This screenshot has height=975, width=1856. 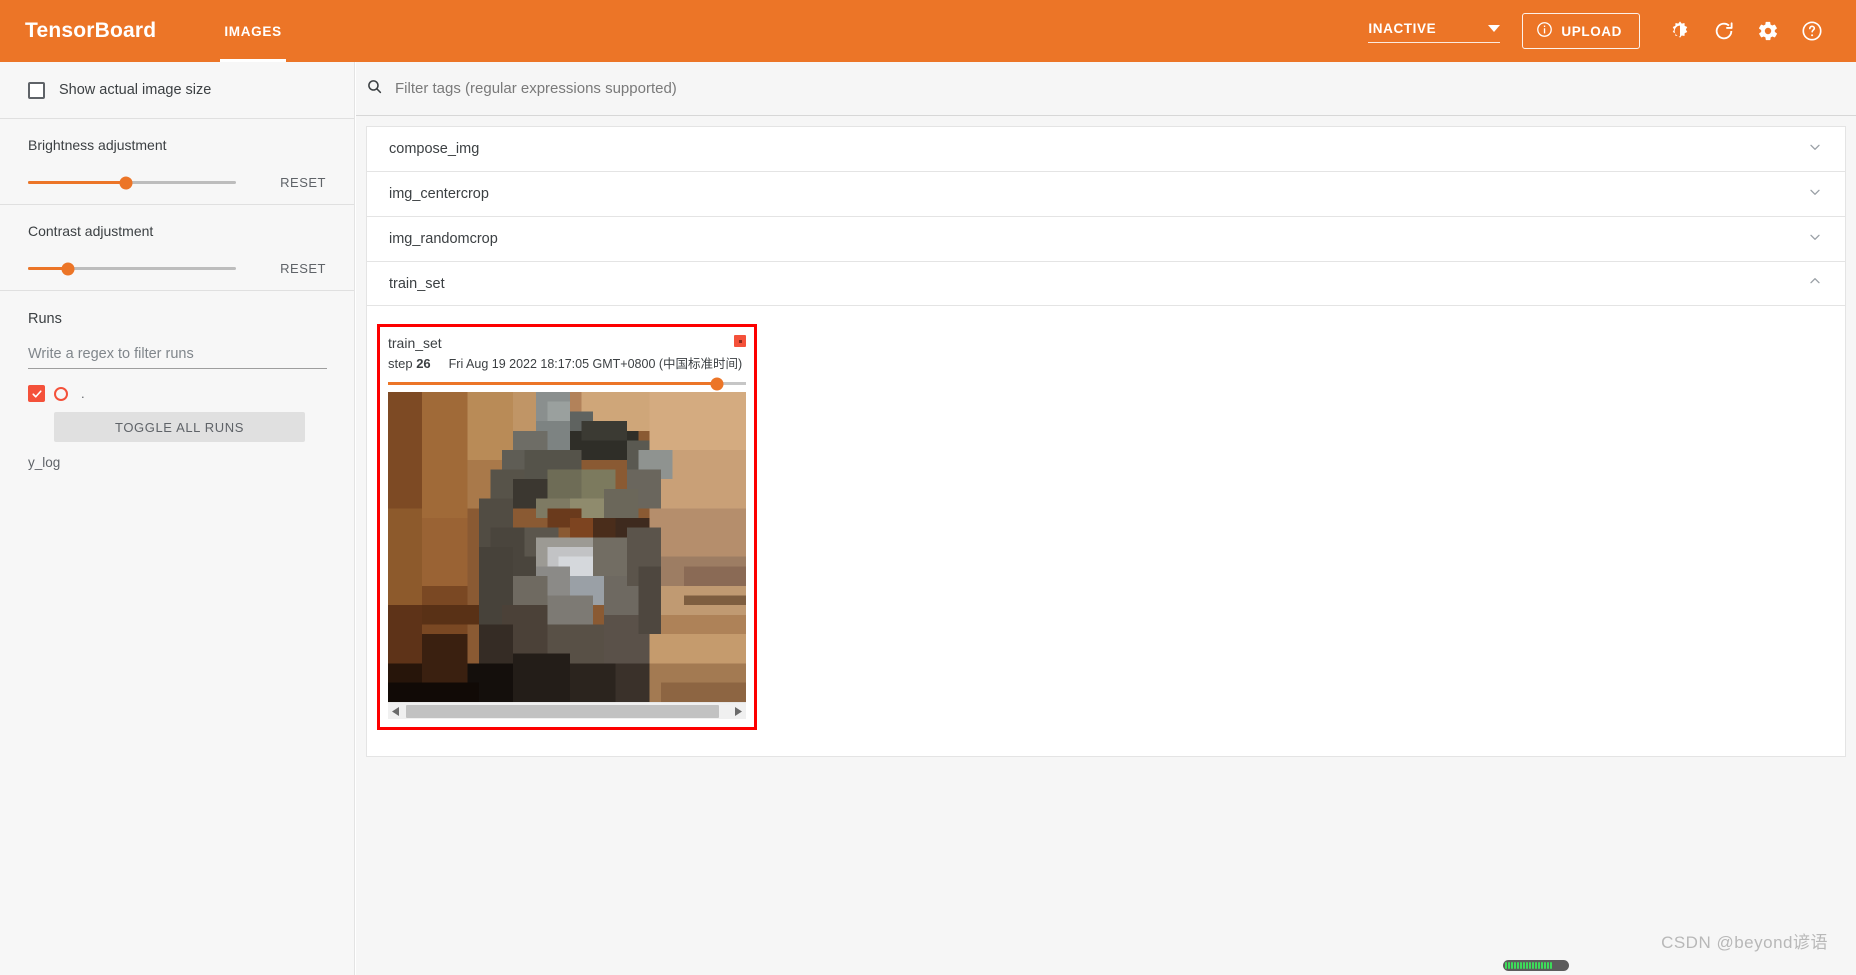 I want to click on watermark: CSDN @beyond谚语, so click(x=1744, y=942).